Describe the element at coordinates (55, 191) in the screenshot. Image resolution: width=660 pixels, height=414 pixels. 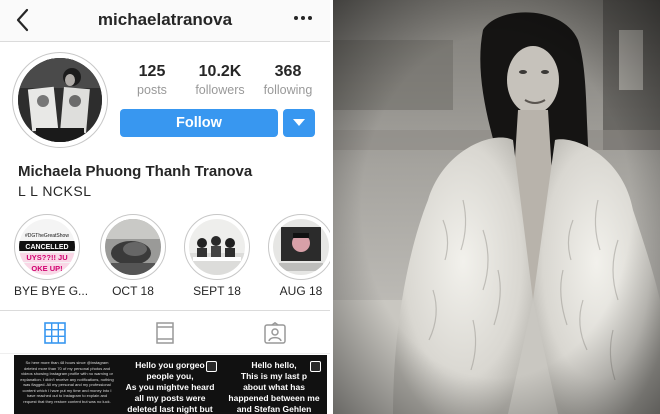
I see `profile-bio: L L NCKSL` at that location.